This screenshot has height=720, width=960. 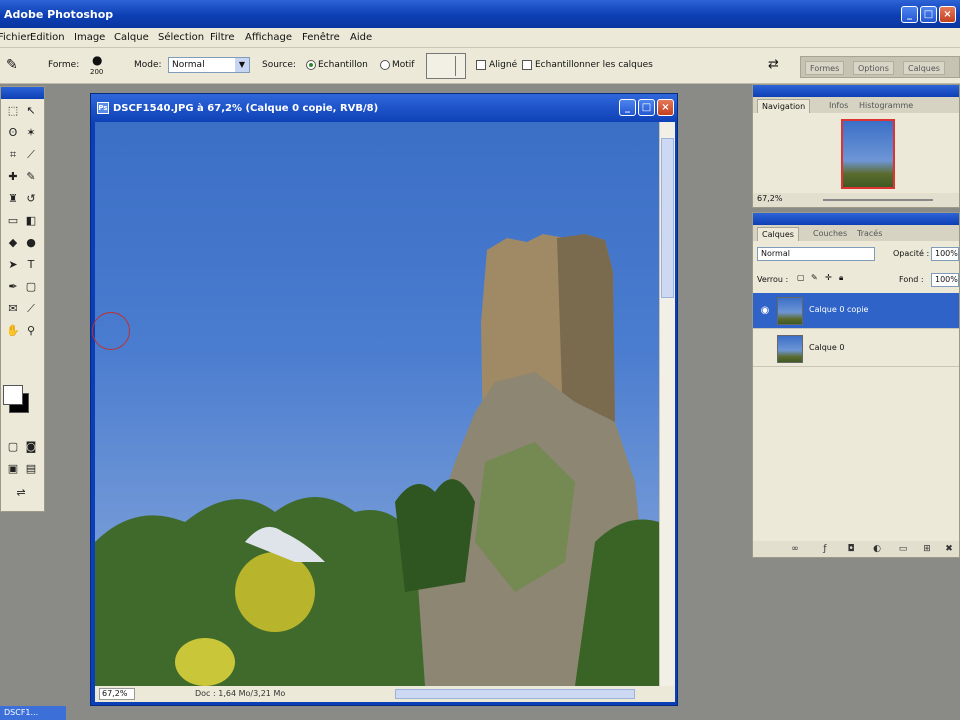 I want to click on aligned-checkbox, so click(x=481, y=65).